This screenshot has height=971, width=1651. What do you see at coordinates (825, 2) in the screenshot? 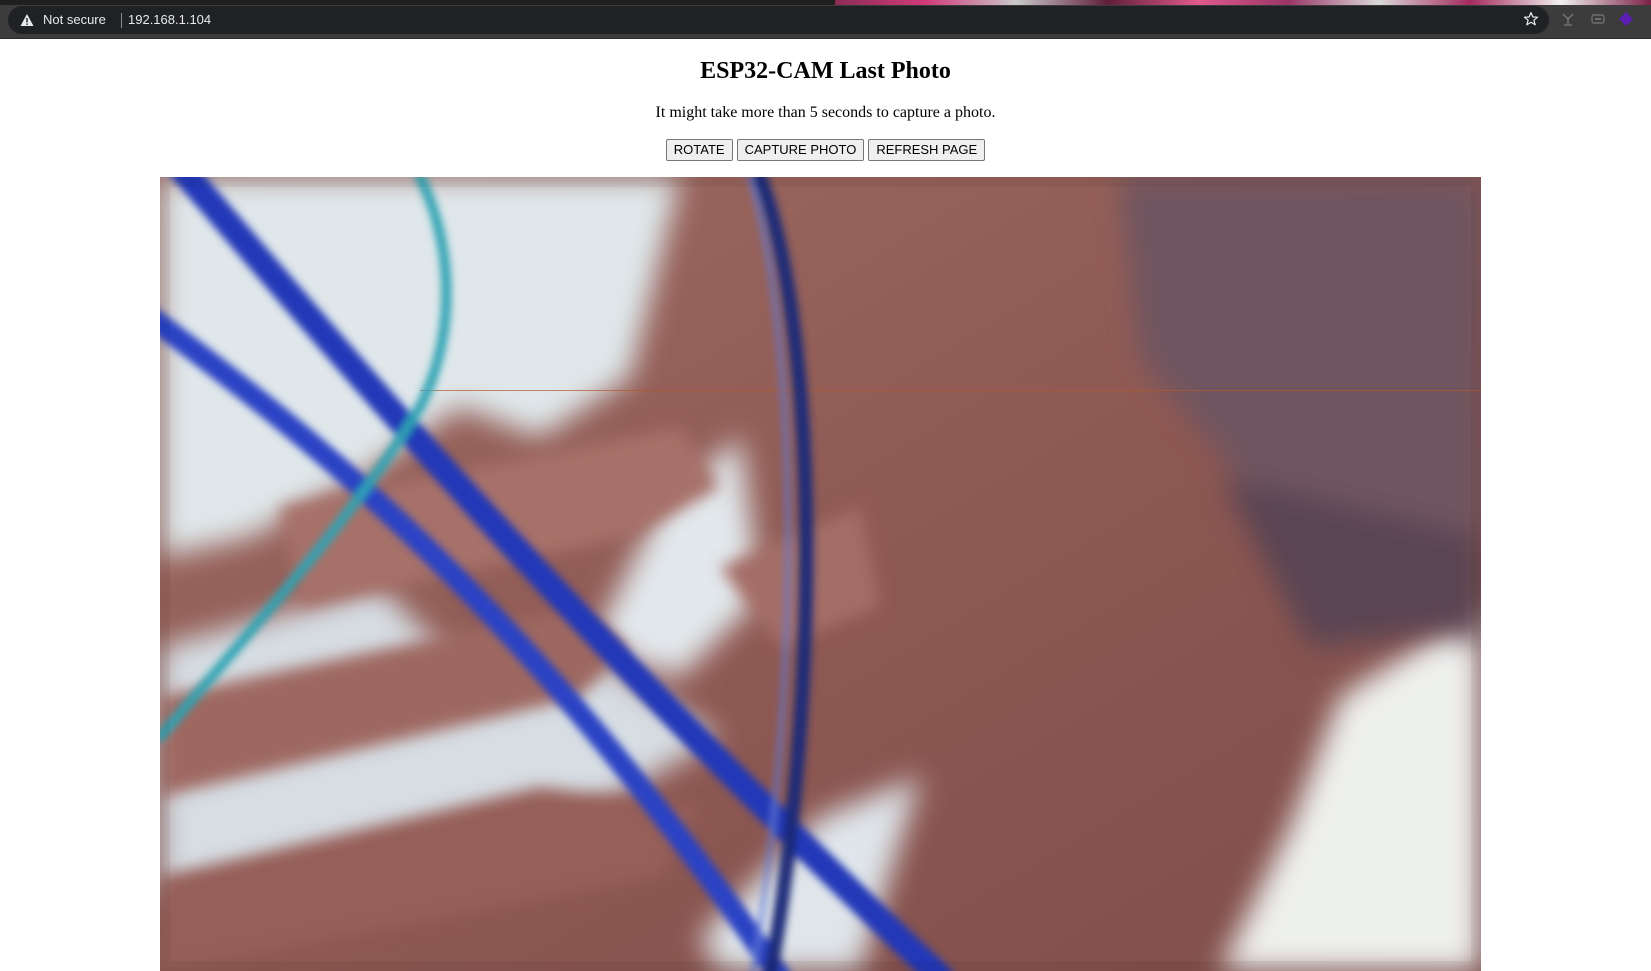
I see `tab-strip` at bounding box center [825, 2].